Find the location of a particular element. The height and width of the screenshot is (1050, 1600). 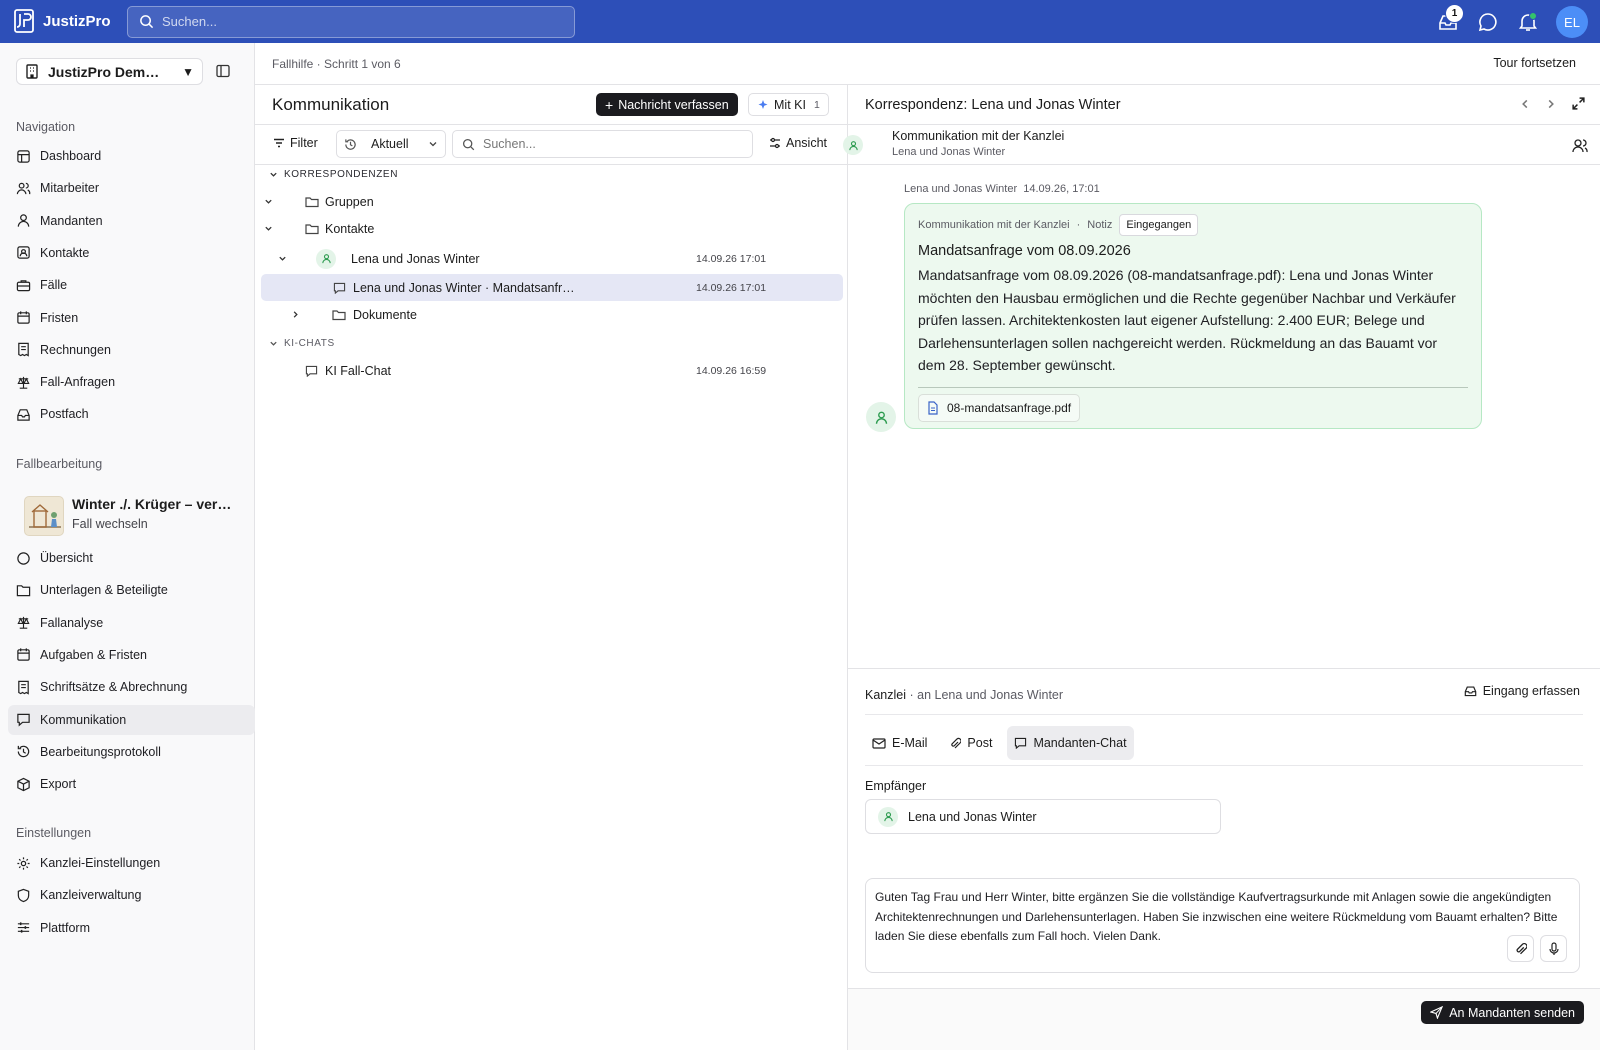

sidebar-nav-item-6: Rechnungen is located at coordinates (131, 350).